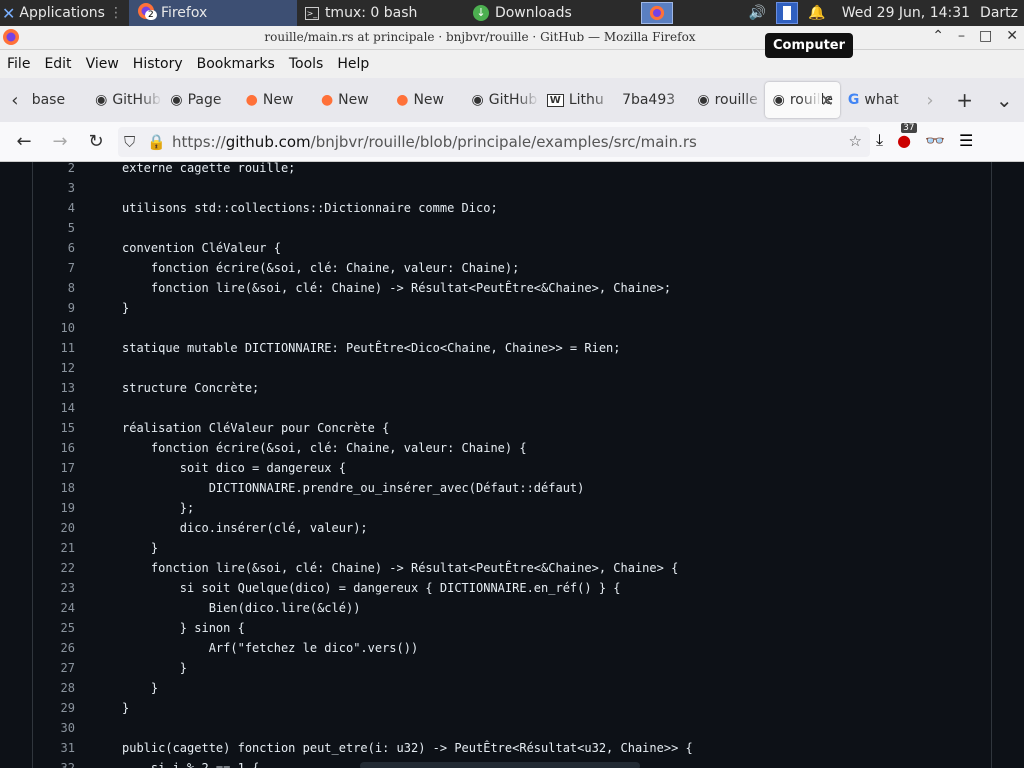  What do you see at coordinates (54, 608) in the screenshot?
I see `line-number: 24` at bounding box center [54, 608].